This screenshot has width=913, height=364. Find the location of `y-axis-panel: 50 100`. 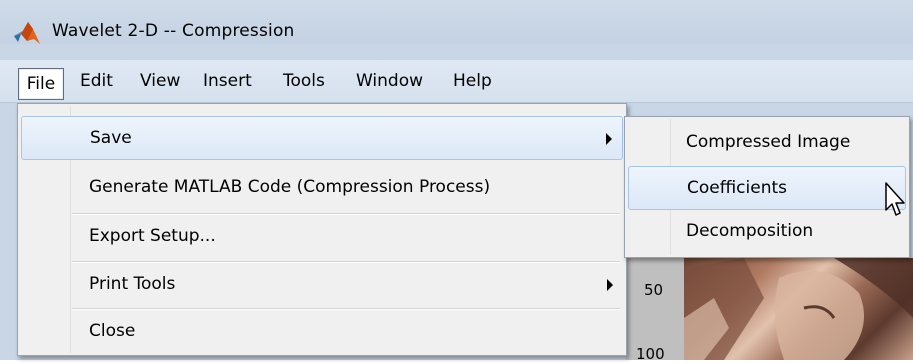

y-axis-panel: 50 100 is located at coordinates (655, 310).